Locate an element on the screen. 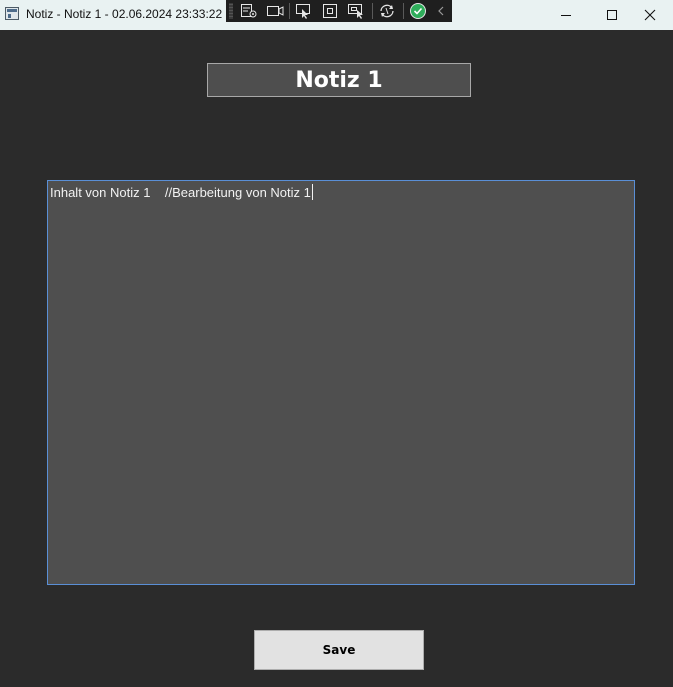 The height and width of the screenshot is (687, 673). close-icon is located at coordinates (650, 15).